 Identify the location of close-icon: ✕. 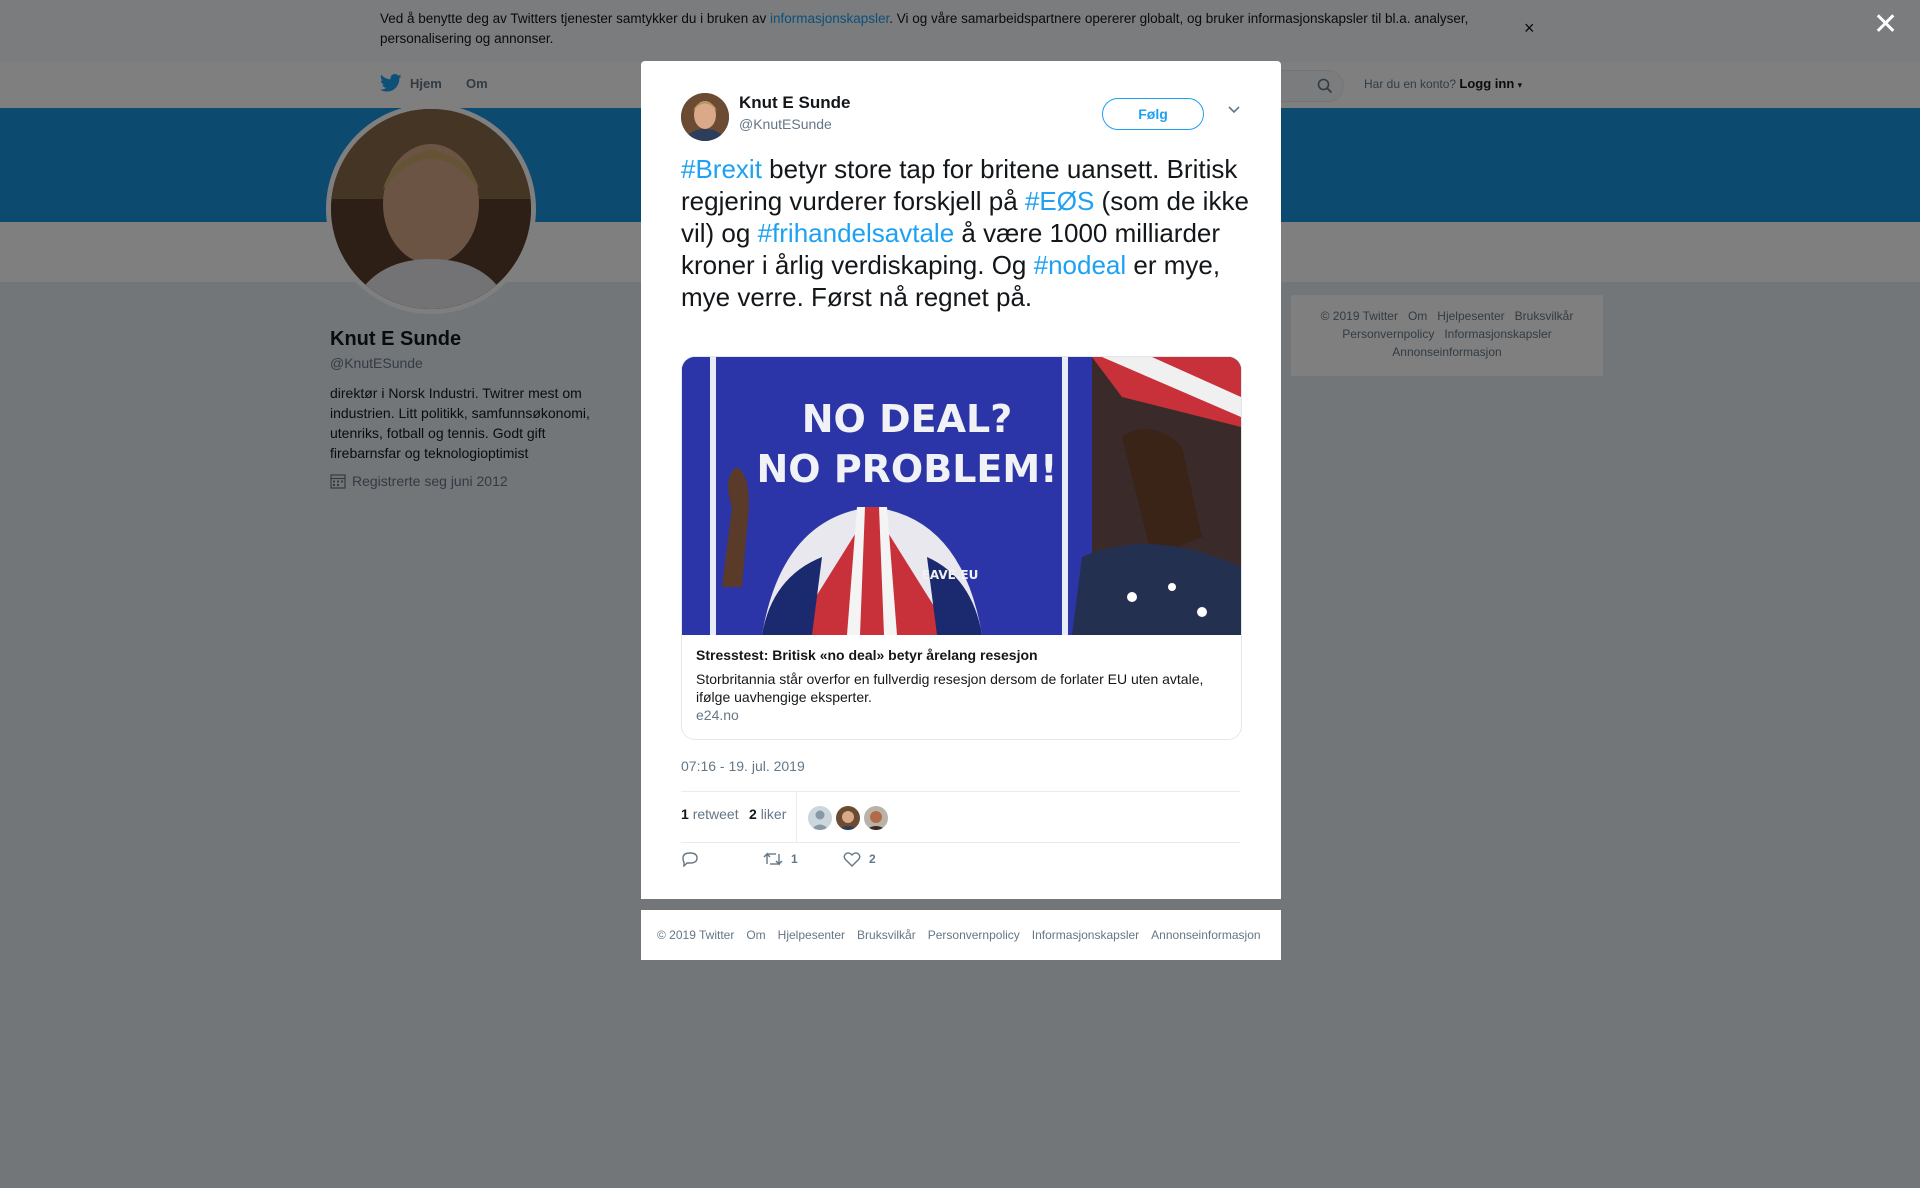
(1885, 25).